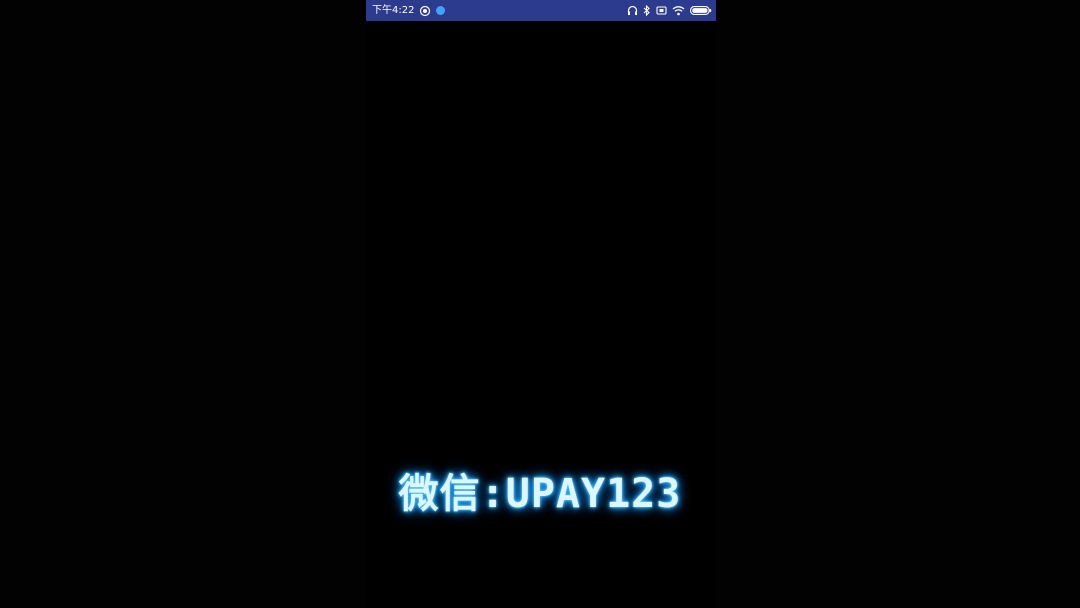  What do you see at coordinates (540, 494) in the screenshot?
I see `wechat-id-caption: 微信:UPAY123` at bounding box center [540, 494].